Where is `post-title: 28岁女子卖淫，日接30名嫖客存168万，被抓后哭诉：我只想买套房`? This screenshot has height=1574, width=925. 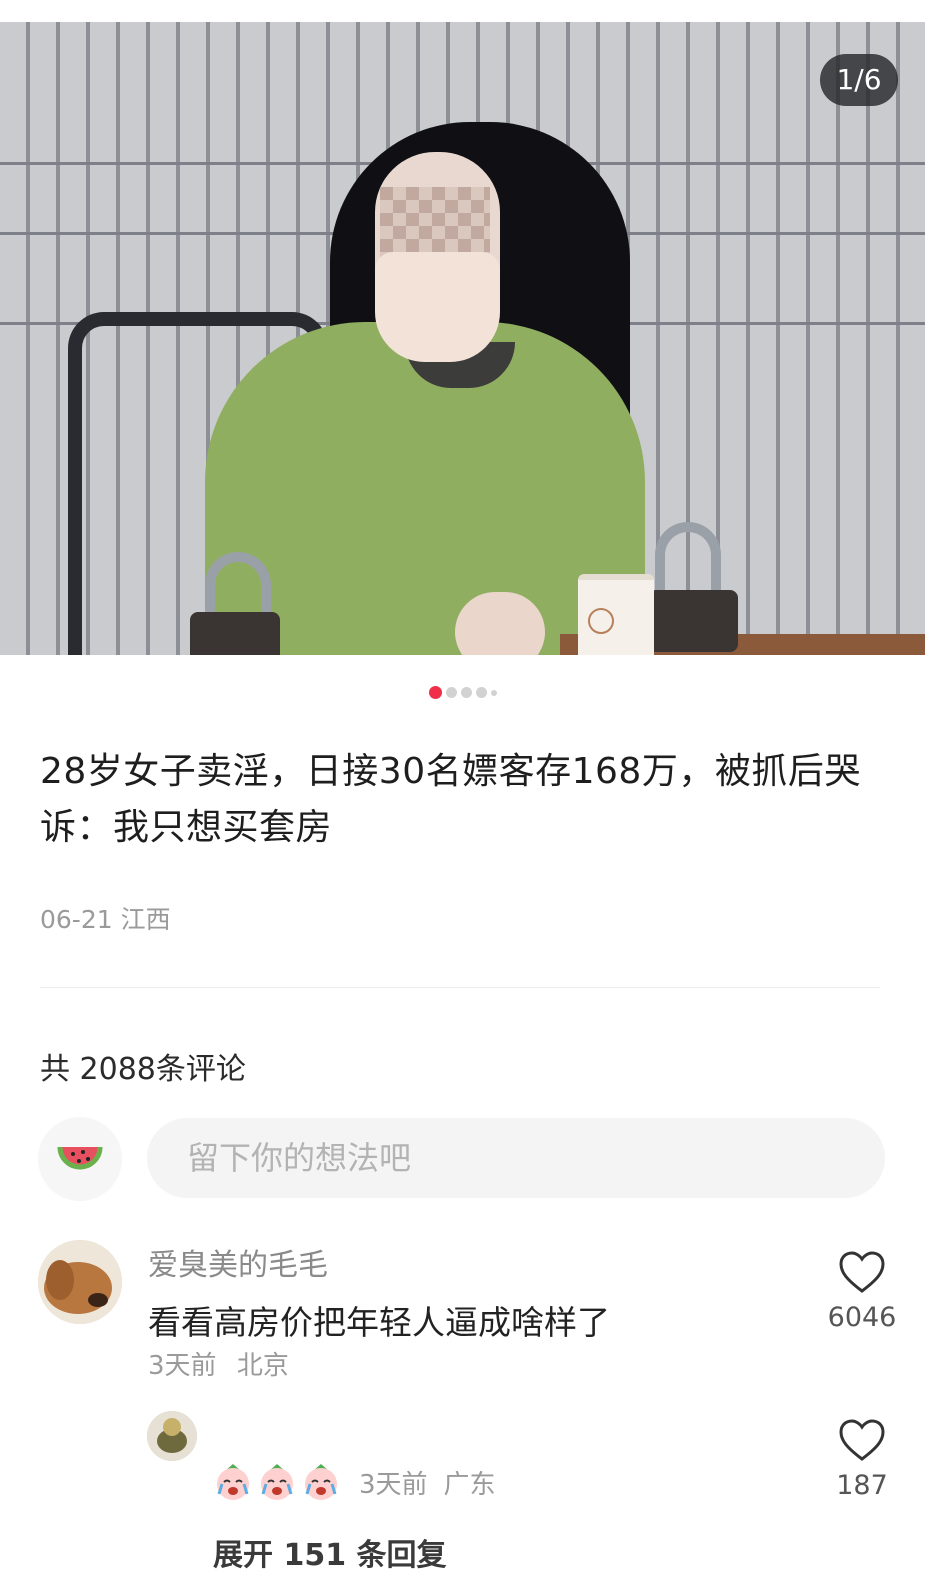
post-title: 28岁女子卖淫，日接30名嫖客存168万，被抓后哭诉：我只想买套房 is located at coordinates (450, 799).